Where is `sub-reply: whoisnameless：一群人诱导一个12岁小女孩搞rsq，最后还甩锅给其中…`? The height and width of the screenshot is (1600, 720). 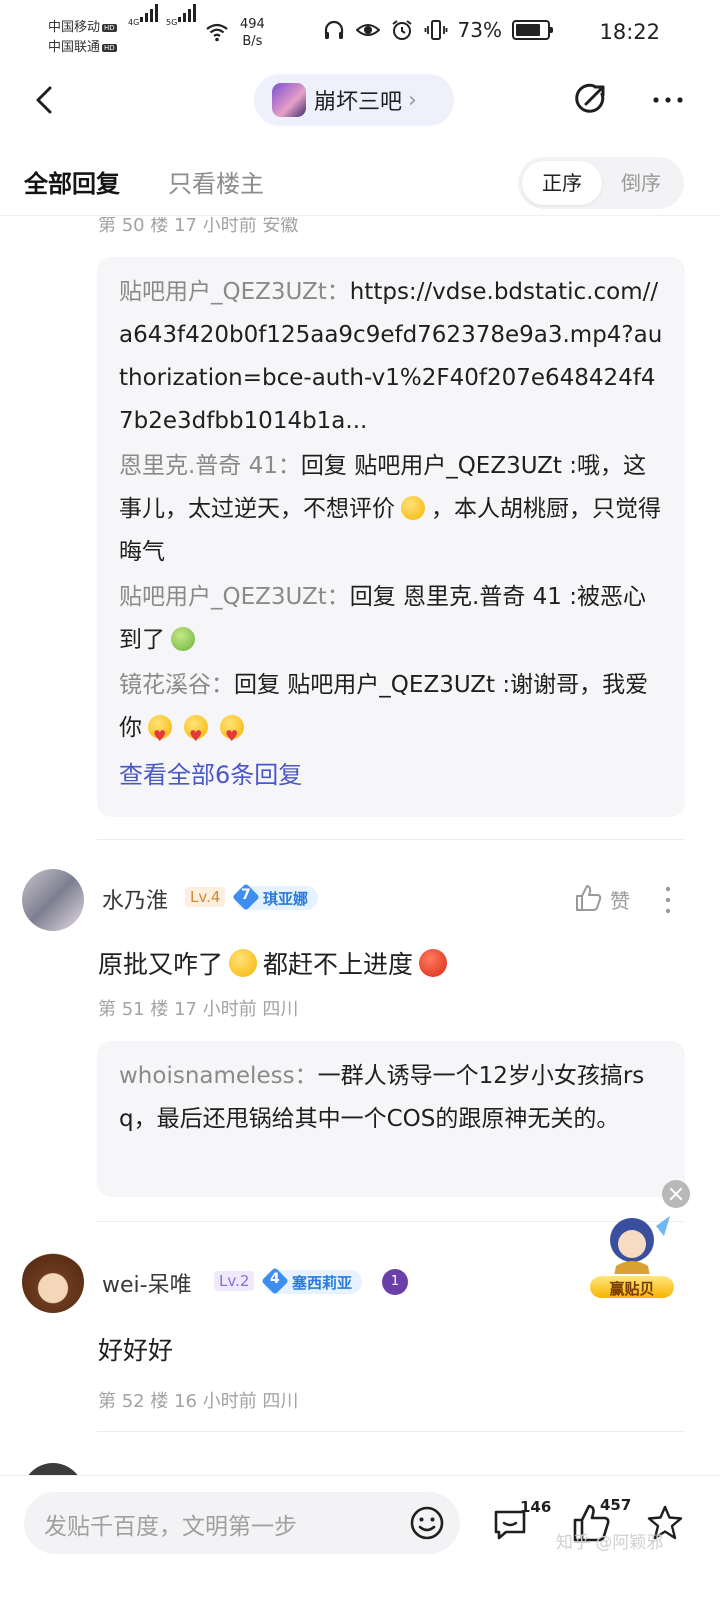
sub-reply: whoisnameless：一群人诱导一个12岁小女孩搞rsq，最后还甩锅给其中… is located at coordinates (392, 1098).